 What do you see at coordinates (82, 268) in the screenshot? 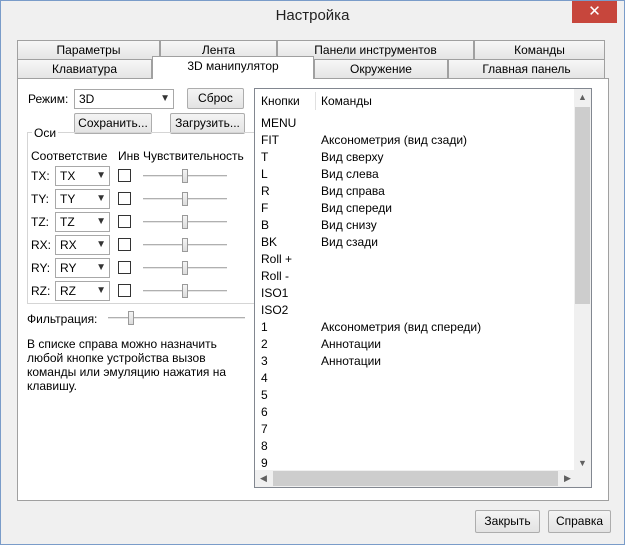
I see `axis-mapping-select: RY ▼` at bounding box center [82, 268].